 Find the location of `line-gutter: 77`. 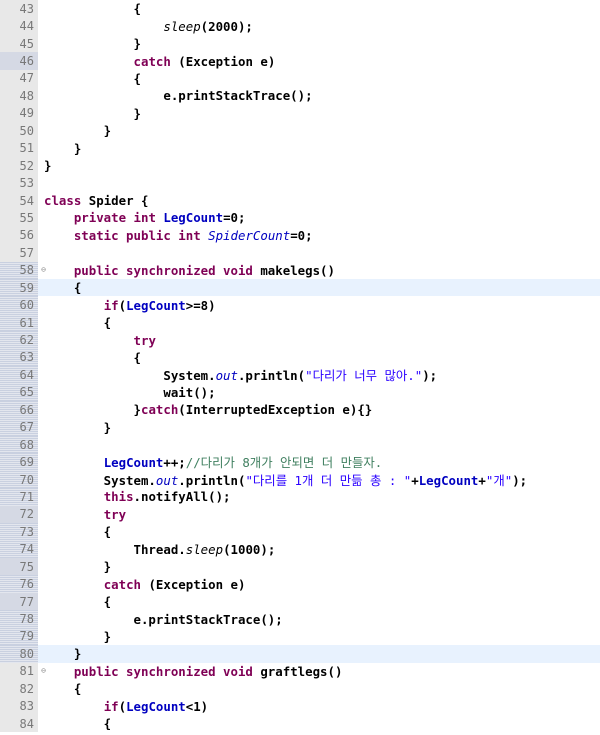

line-gutter: 77 is located at coordinates (19, 601).